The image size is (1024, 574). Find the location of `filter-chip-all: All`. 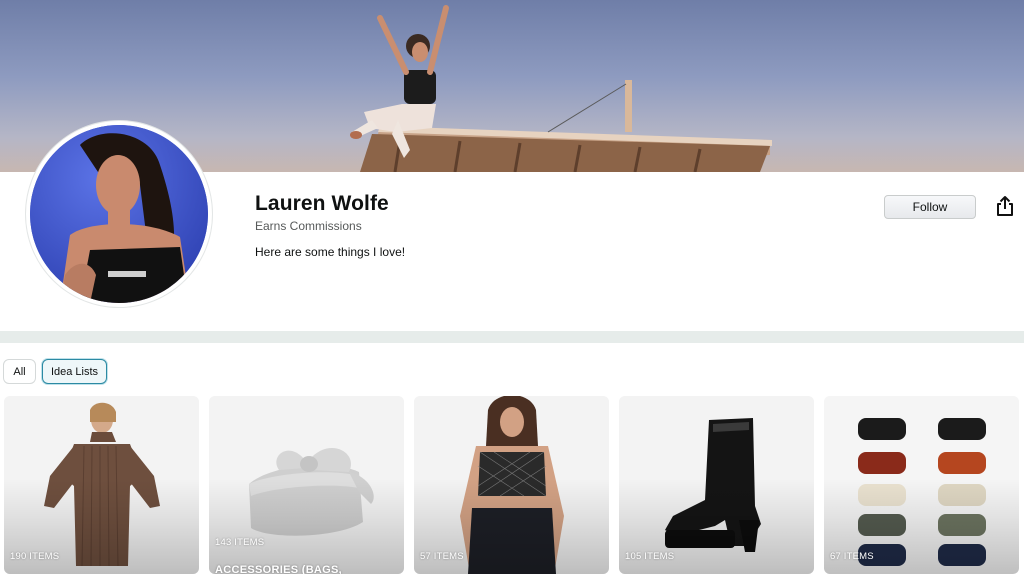

filter-chip-all: All is located at coordinates (19, 371).